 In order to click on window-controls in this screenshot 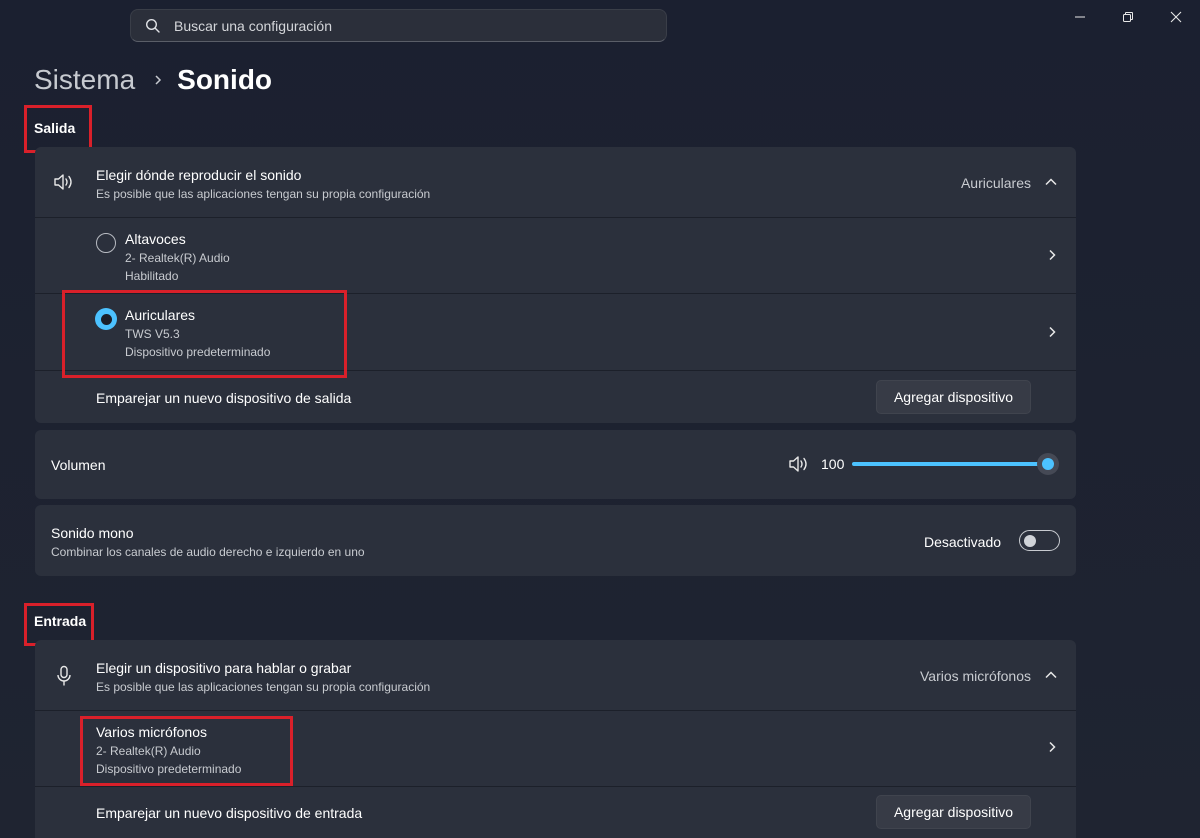, I will do `click(1128, 17)`.